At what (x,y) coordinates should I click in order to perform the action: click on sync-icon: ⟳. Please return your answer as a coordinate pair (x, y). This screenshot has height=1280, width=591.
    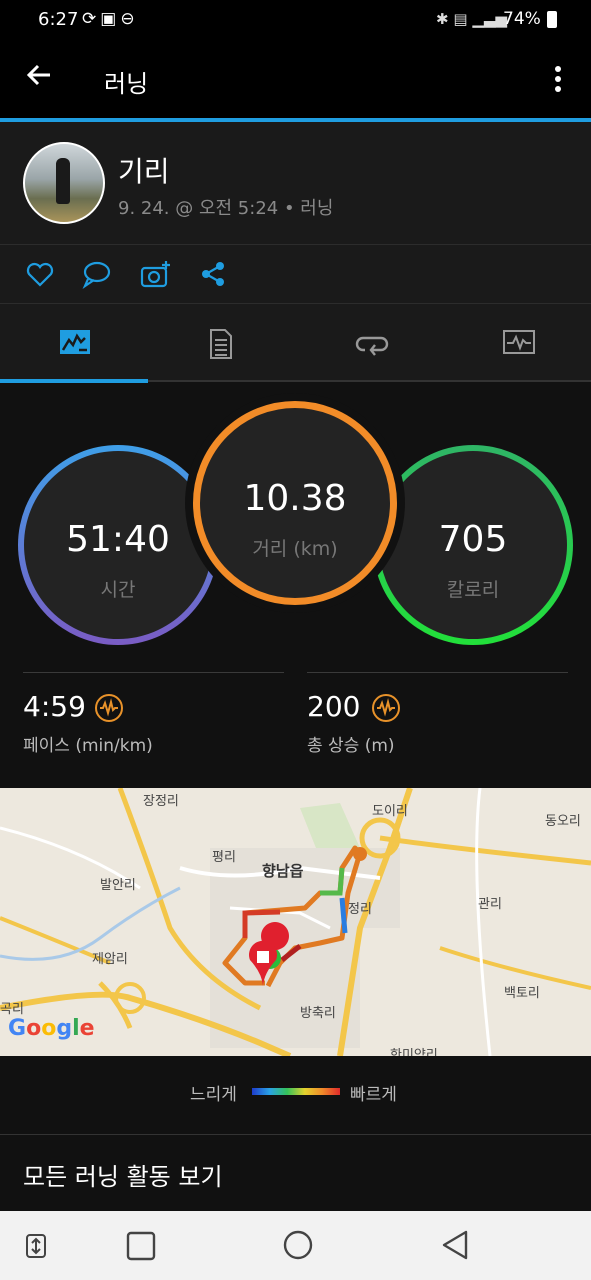
    Looking at the image, I should click on (91, 19).